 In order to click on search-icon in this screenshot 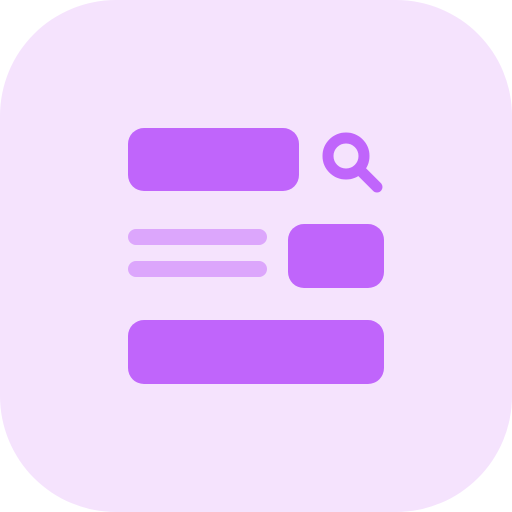, I will do `click(352, 162)`.